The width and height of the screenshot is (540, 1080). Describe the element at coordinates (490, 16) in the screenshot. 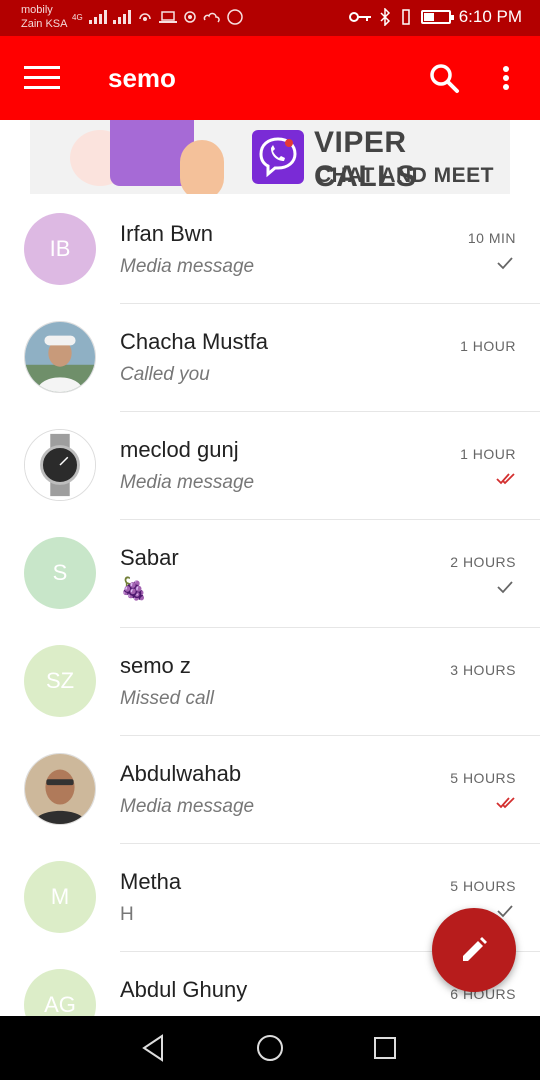

I see `clock: 6:10 PM` at that location.